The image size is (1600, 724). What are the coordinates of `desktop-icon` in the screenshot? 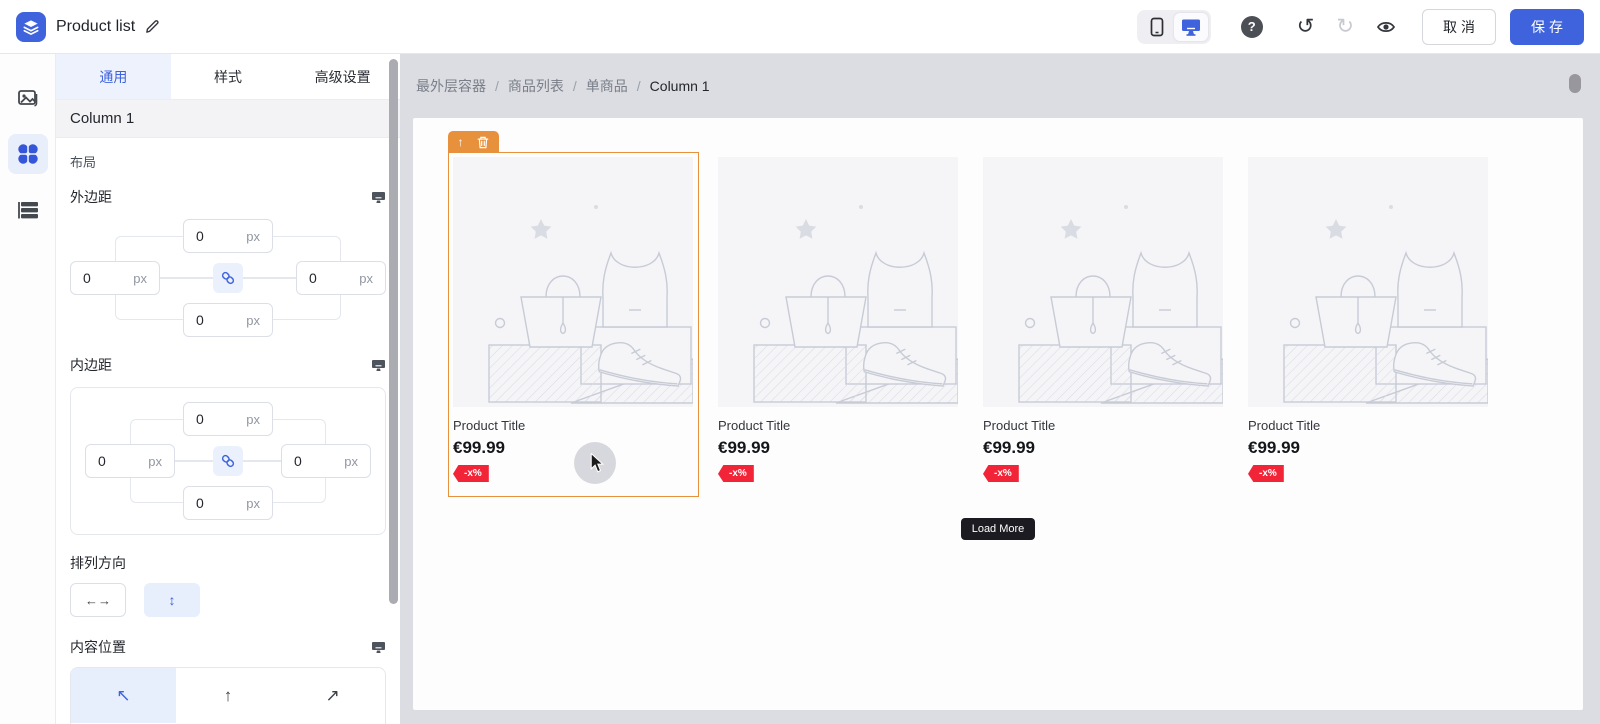 It's located at (1190, 27).